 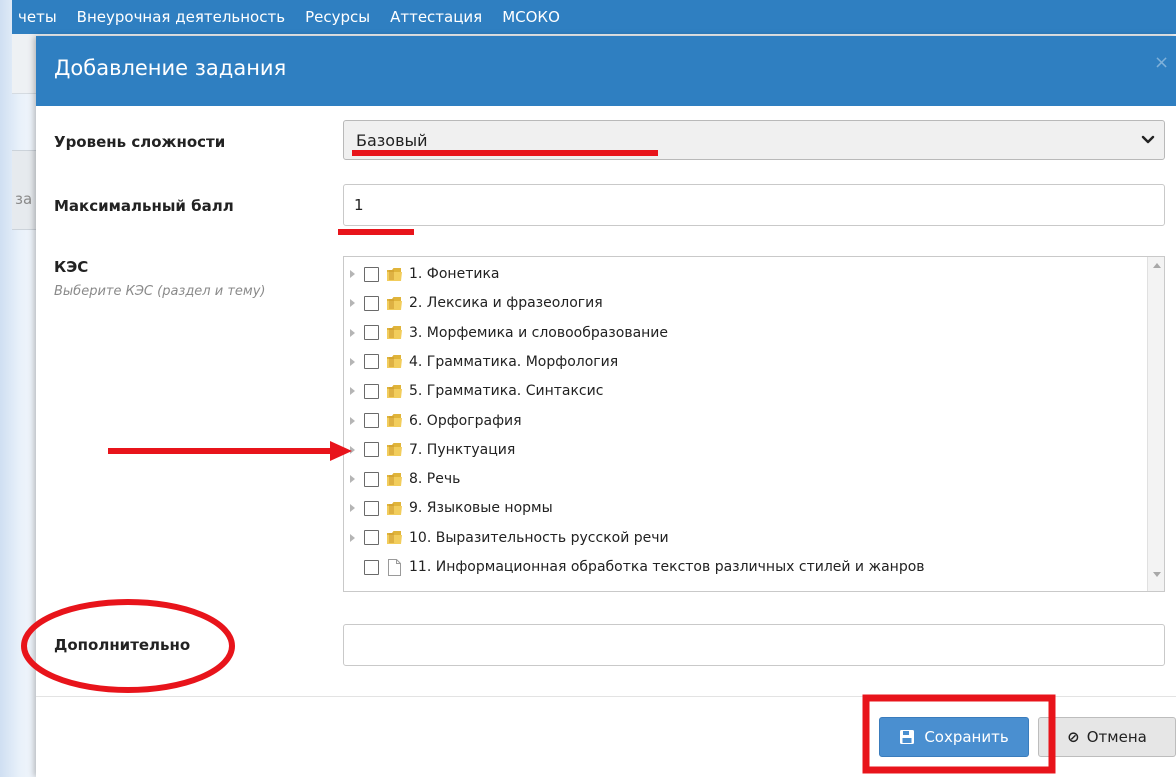 What do you see at coordinates (506, 391) in the screenshot?
I see `tree-node-label: 5. Грамматика. Синтаксис` at bounding box center [506, 391].